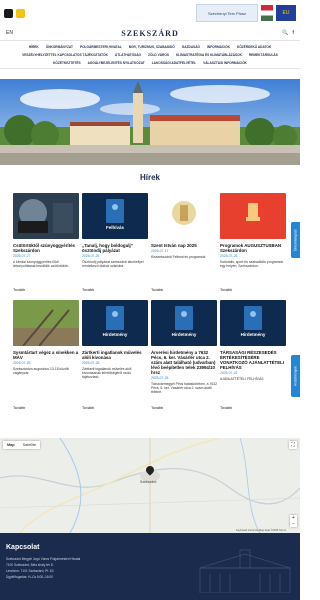 This screenshot has height=600, width=320. What do you see at coordinates (30, 565) in the screenshot?
I see `footer-line: 7100 Szekszárd, Béla király tér 8.` at bounding box center [30, 565].